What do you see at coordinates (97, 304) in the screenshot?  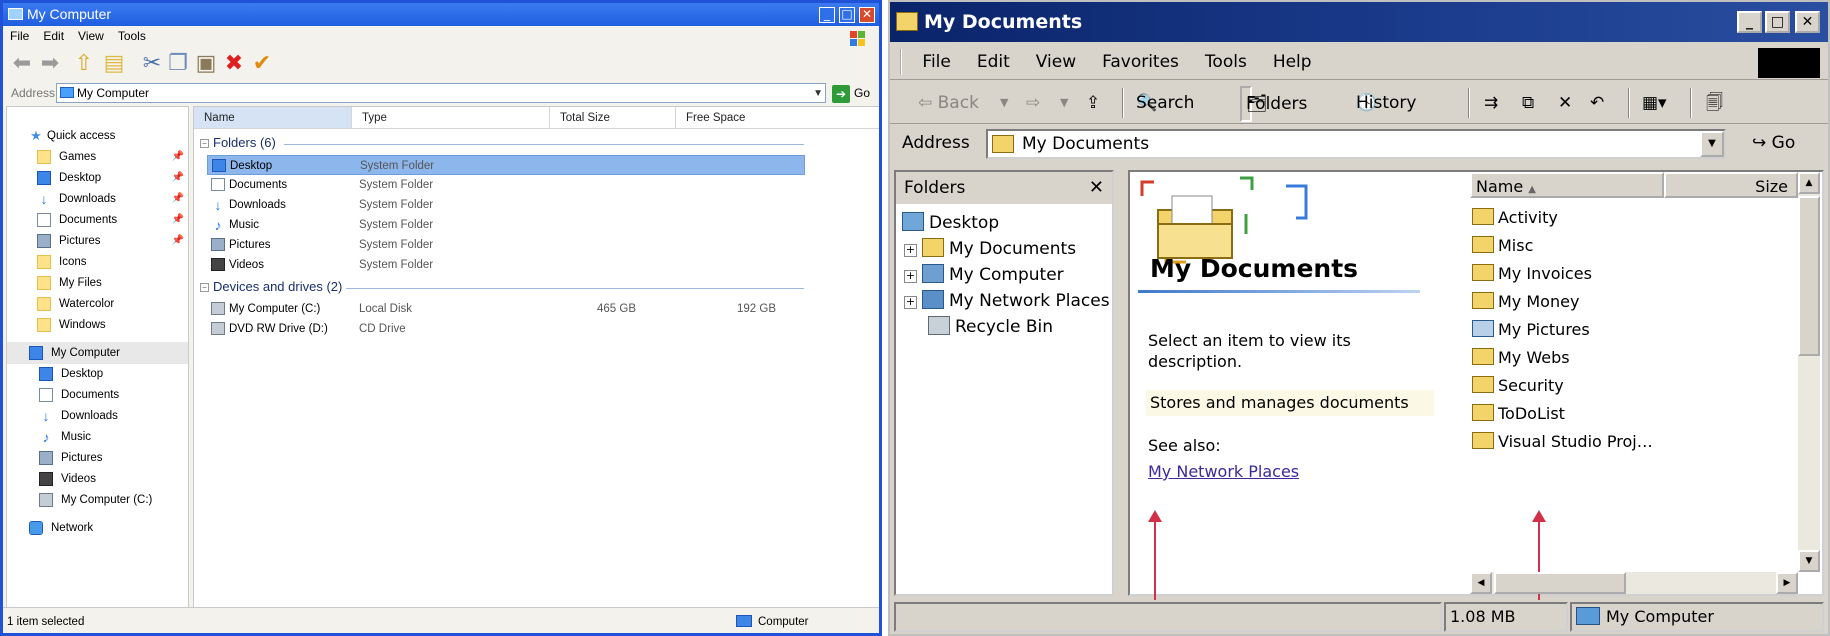 I see `nav-item-watercolor: Watercolor` at bounding box center [97, 304].